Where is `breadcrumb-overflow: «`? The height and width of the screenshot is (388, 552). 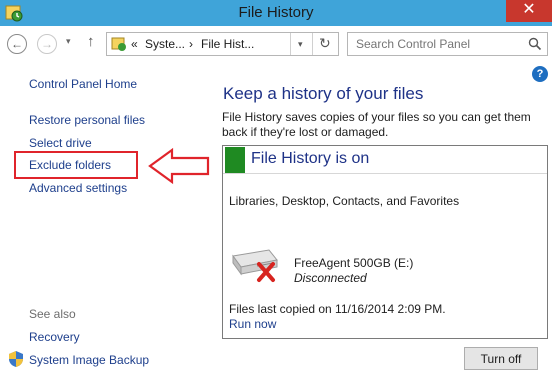
breadcrumb-overflow: « is located at coordinates (134, 44).